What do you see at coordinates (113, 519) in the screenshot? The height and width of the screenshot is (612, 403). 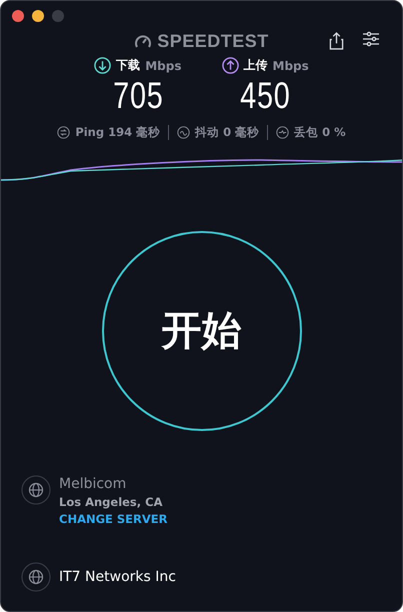 I see `change-server-link: CHANGE SERVER` at bounding box center [113, 519].